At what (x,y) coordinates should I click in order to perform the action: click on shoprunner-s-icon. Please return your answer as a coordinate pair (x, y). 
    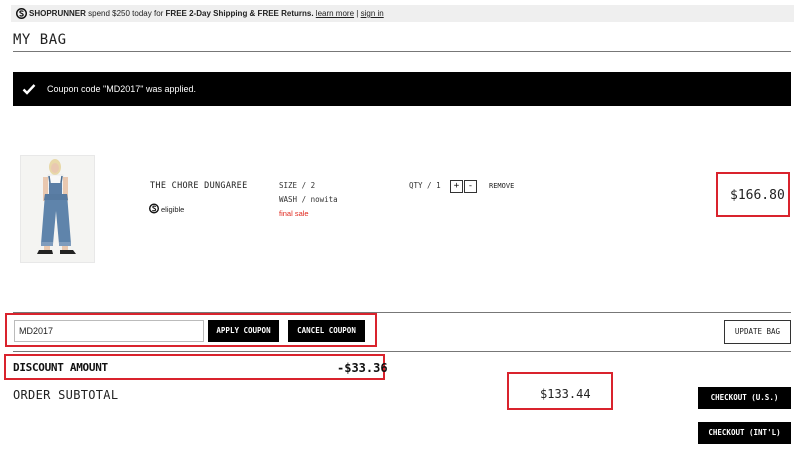
    Looking at the image, I should click on (154, 208).